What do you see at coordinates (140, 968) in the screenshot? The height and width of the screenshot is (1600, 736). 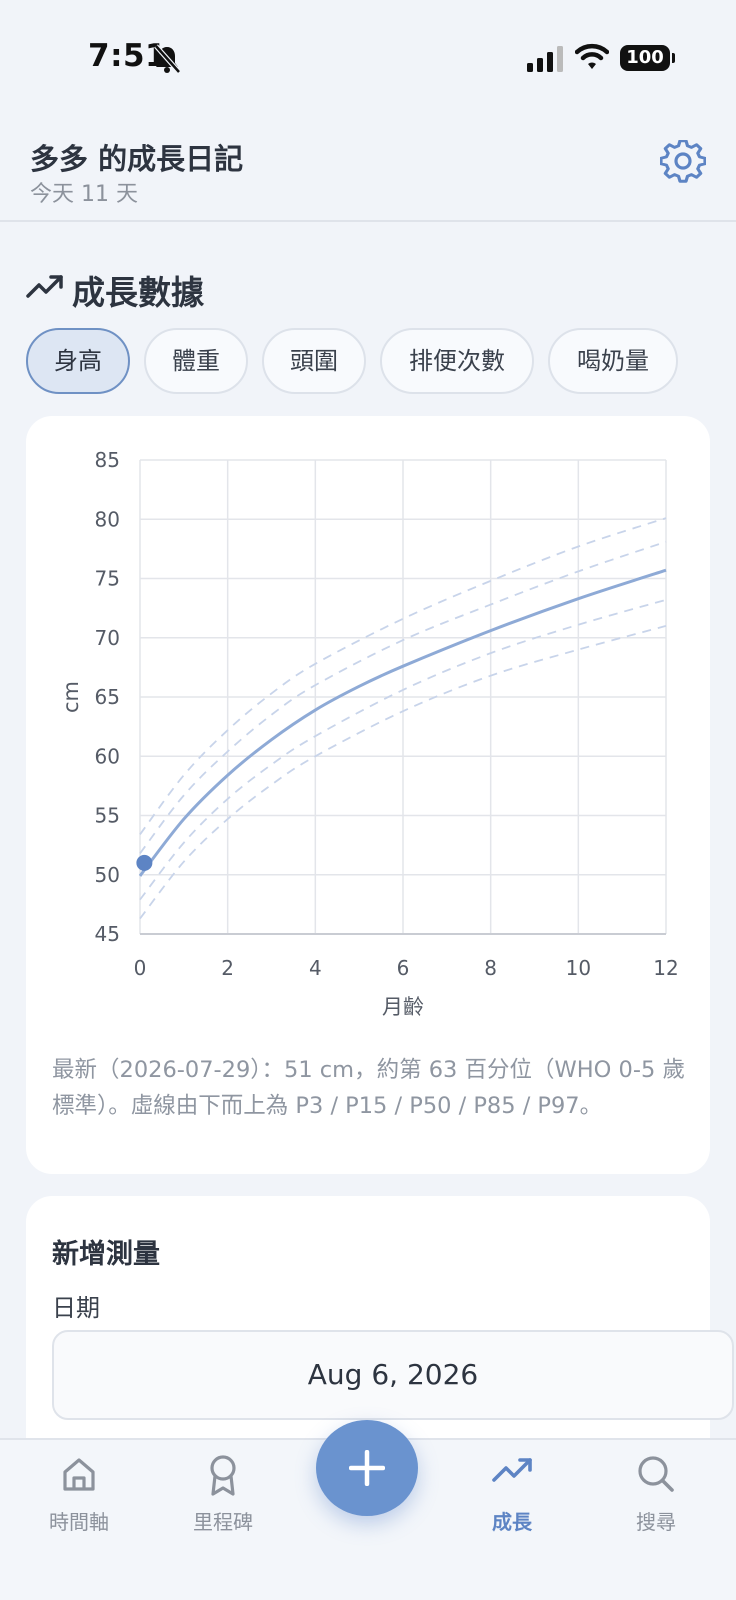 I see `x-tick-label: 0` at bounding box center [140, 968].